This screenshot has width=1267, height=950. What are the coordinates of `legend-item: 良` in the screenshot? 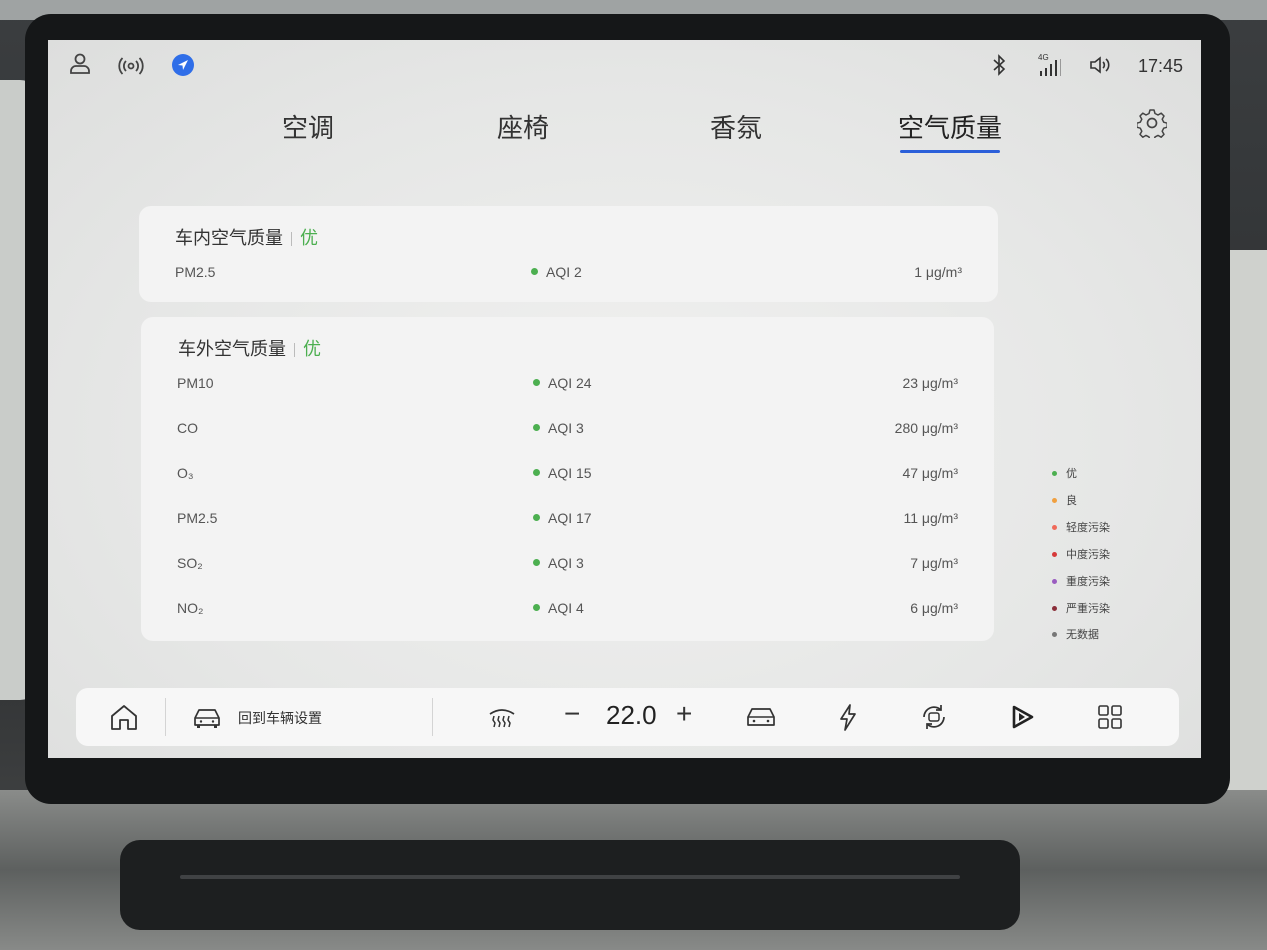 It's located at (1064, 500).